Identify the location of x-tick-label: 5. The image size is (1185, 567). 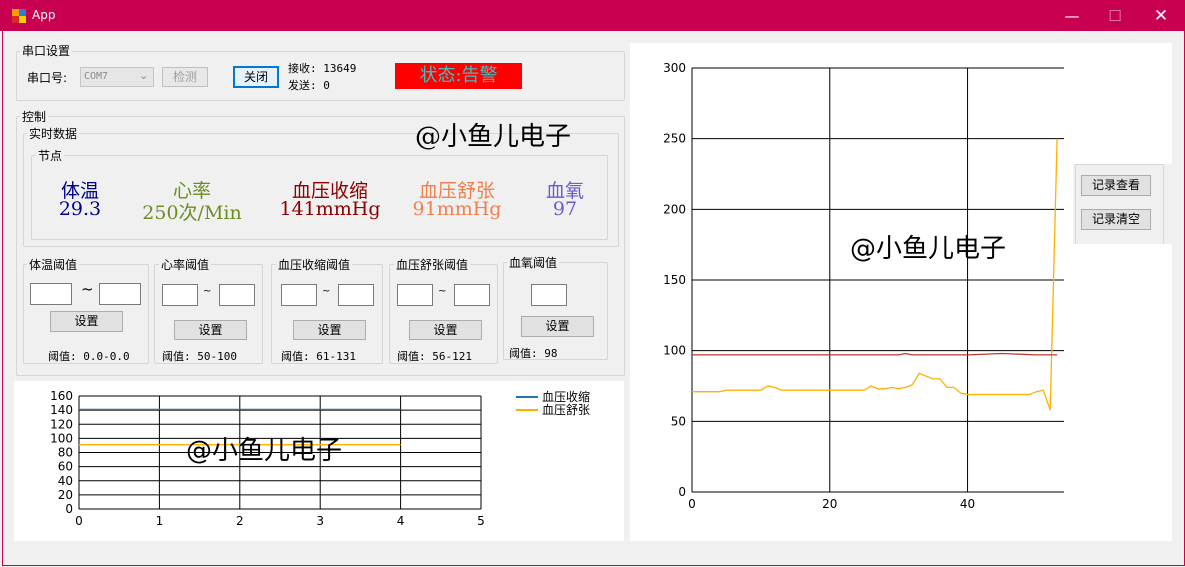
(481, 521).